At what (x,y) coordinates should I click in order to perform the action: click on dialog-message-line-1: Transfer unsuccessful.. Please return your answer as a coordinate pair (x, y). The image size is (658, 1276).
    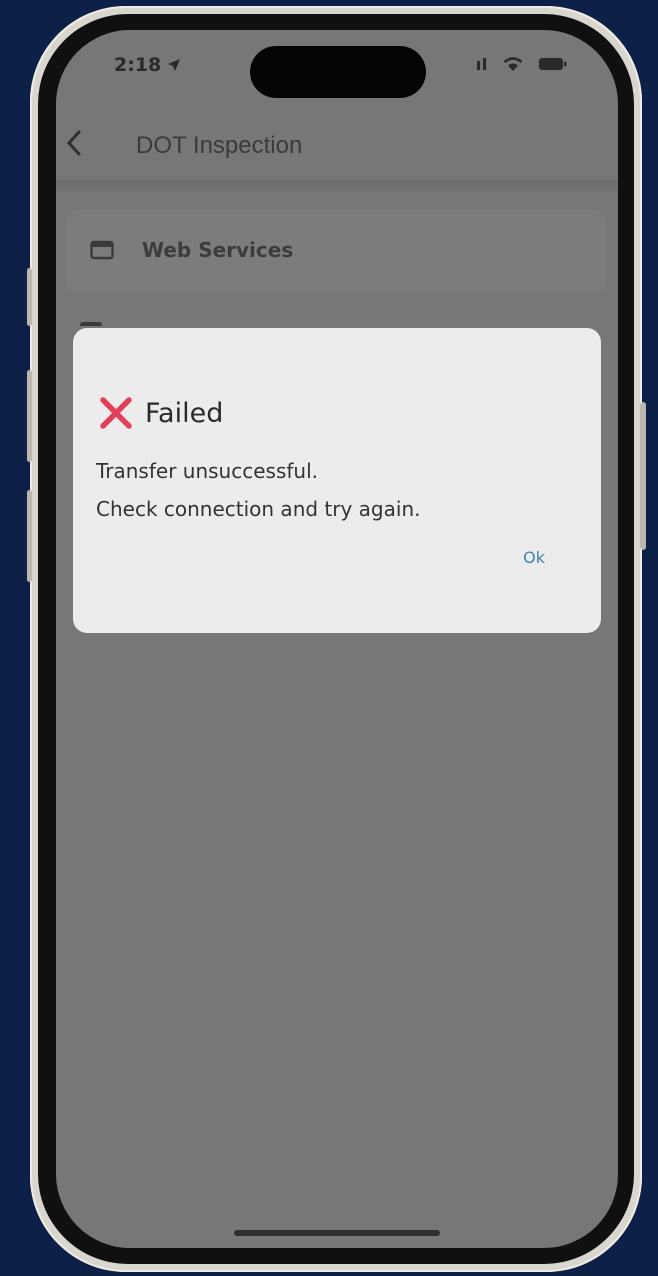
    Looking at the image, I should click on (207, 471).